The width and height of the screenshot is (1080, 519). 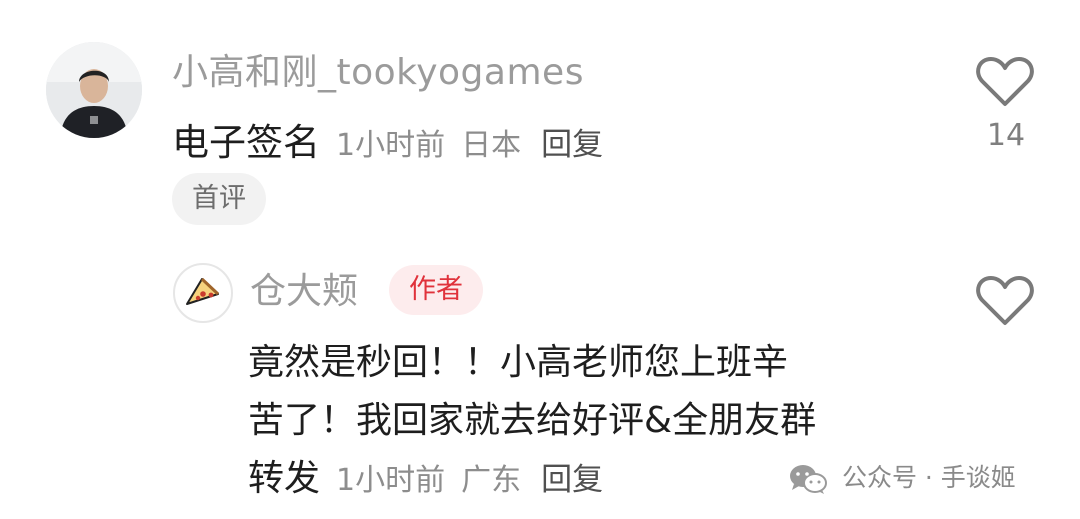 What do you see at coordinates (1006, 135) in the screenshot?
I see `comment-like-count: 14` at bounding box center [1006, 135].